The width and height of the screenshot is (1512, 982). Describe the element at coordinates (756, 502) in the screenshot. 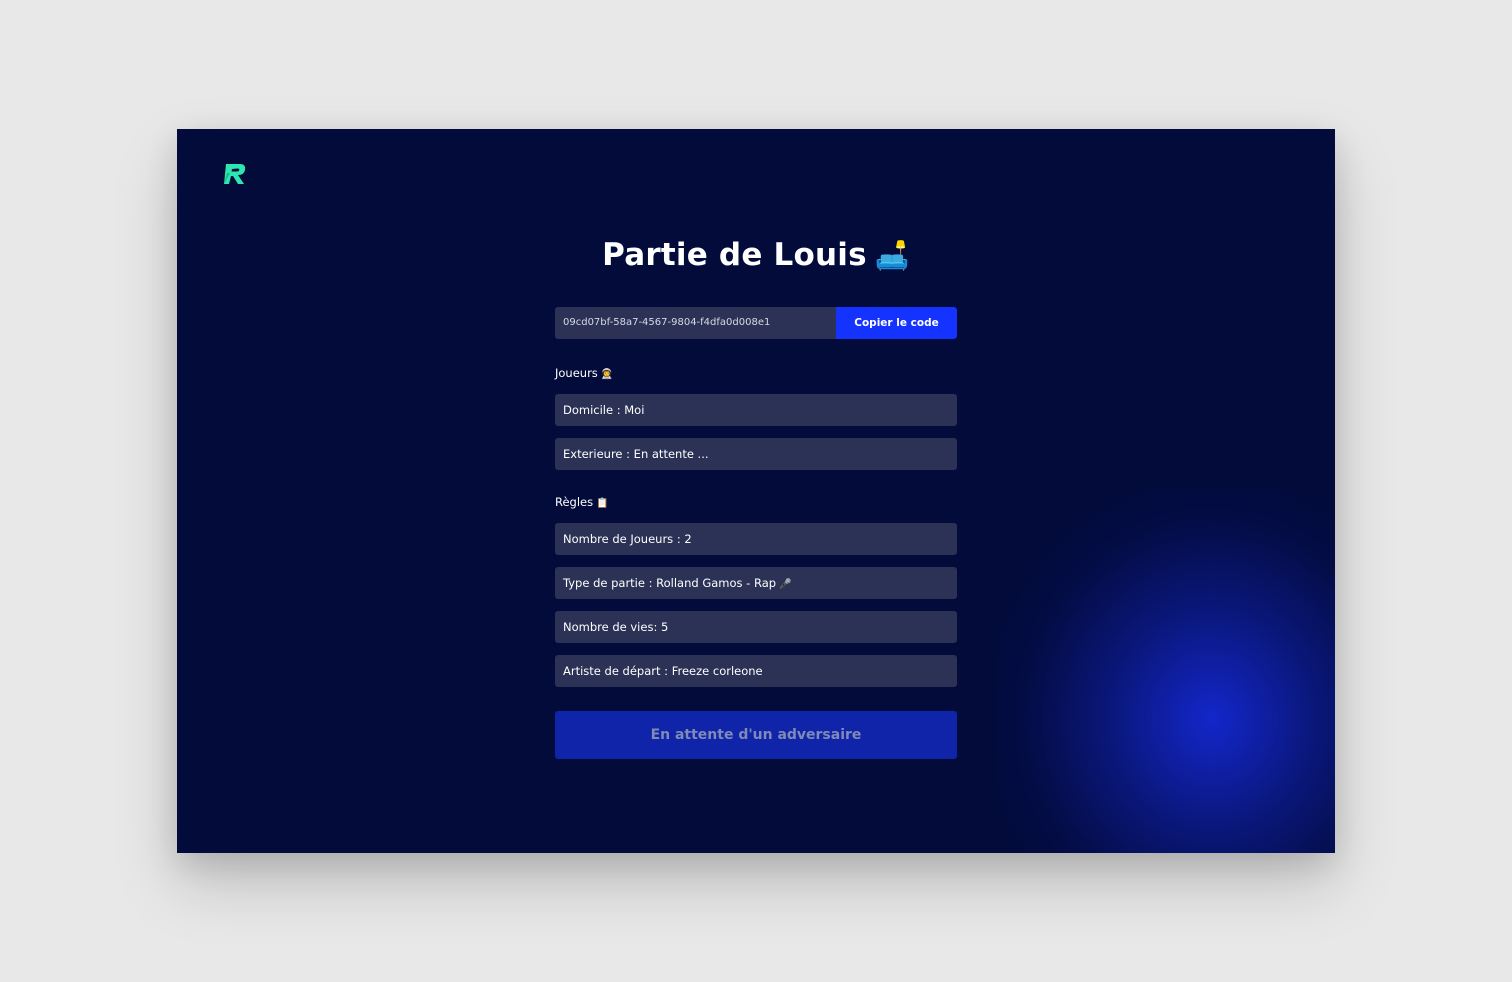

I see `rules-heading: Règles 📋` at that location.